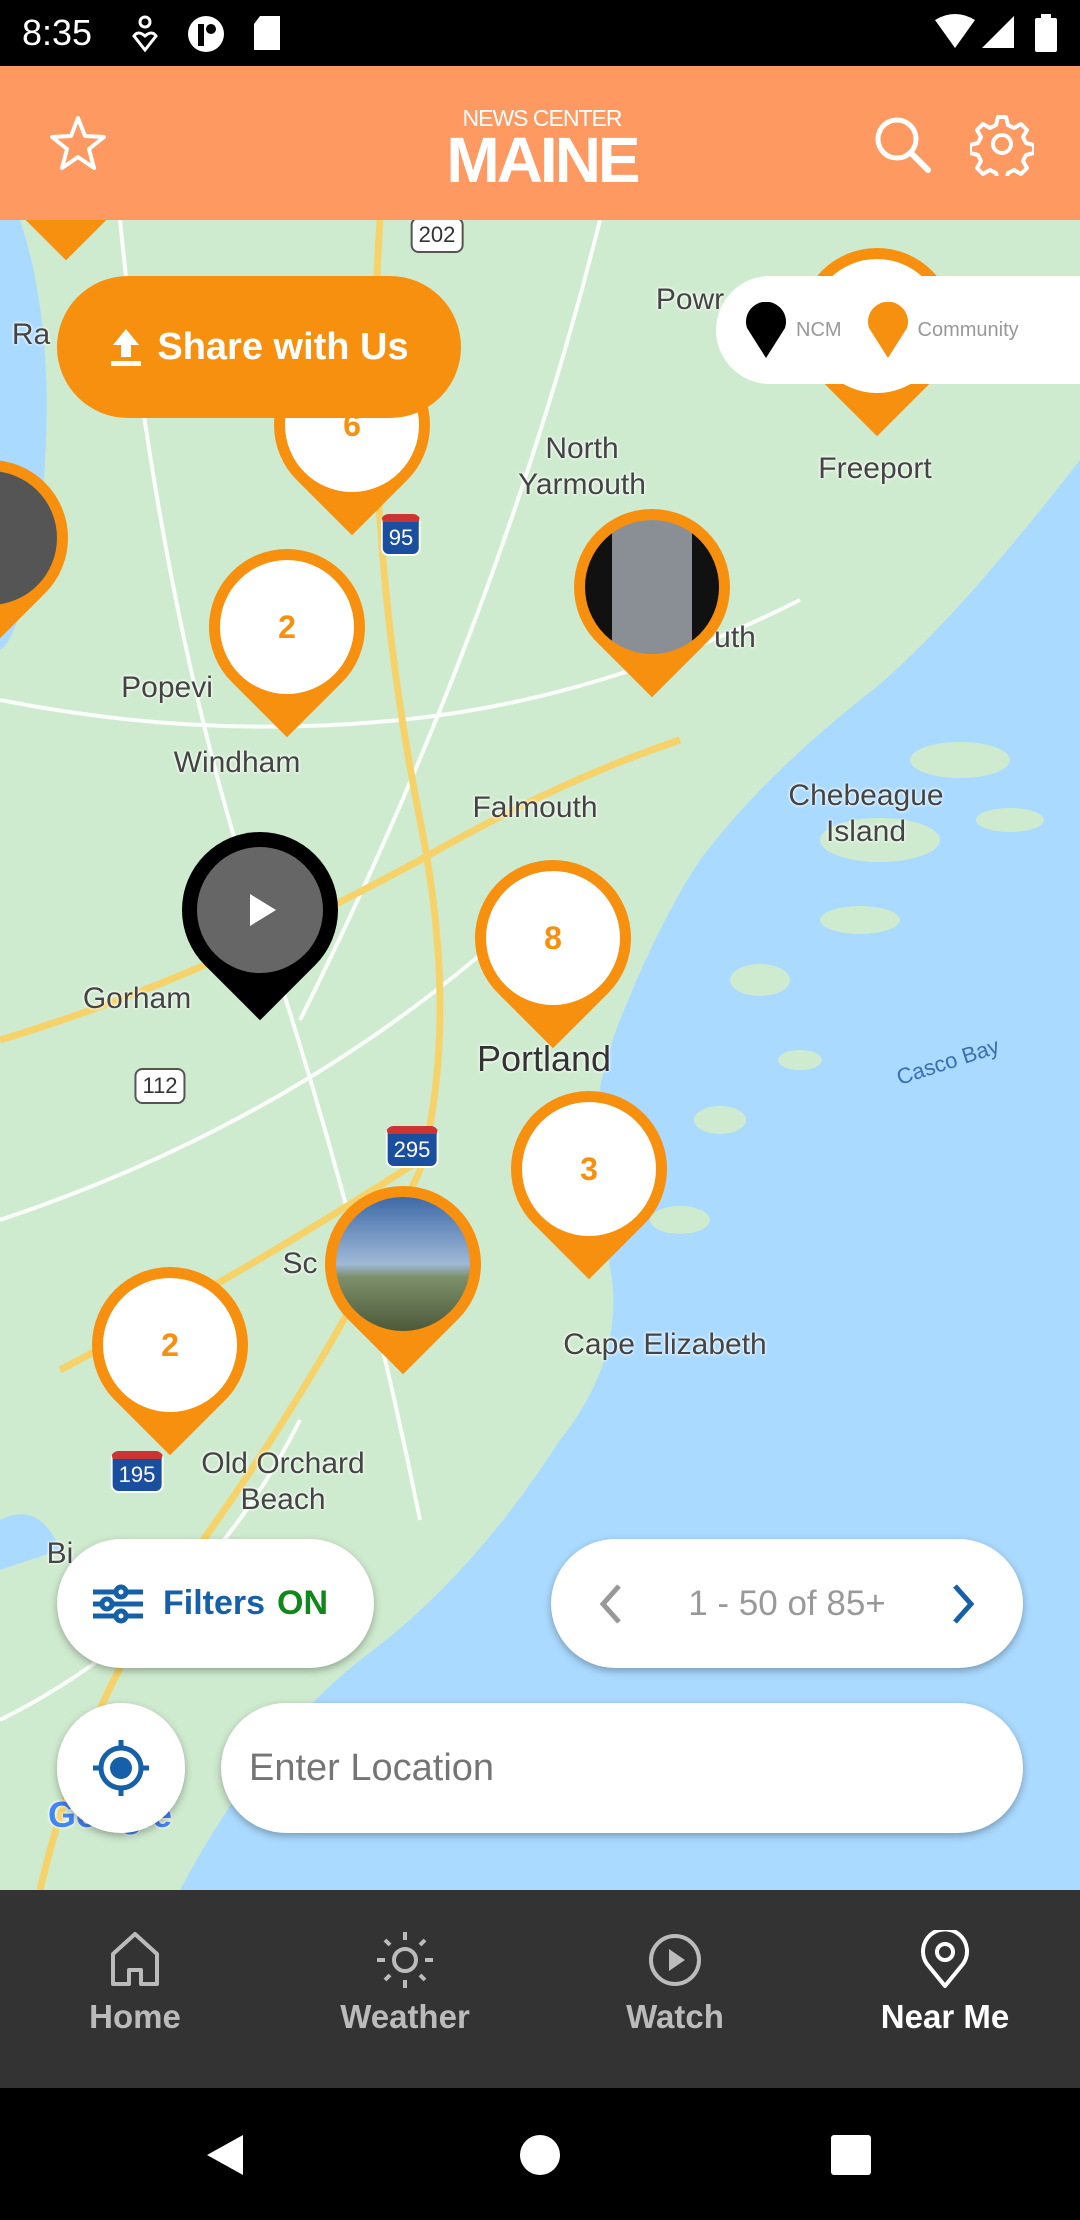 The image size is (1080, 2220). I want to click on battery-icon, so click(1046, 33).